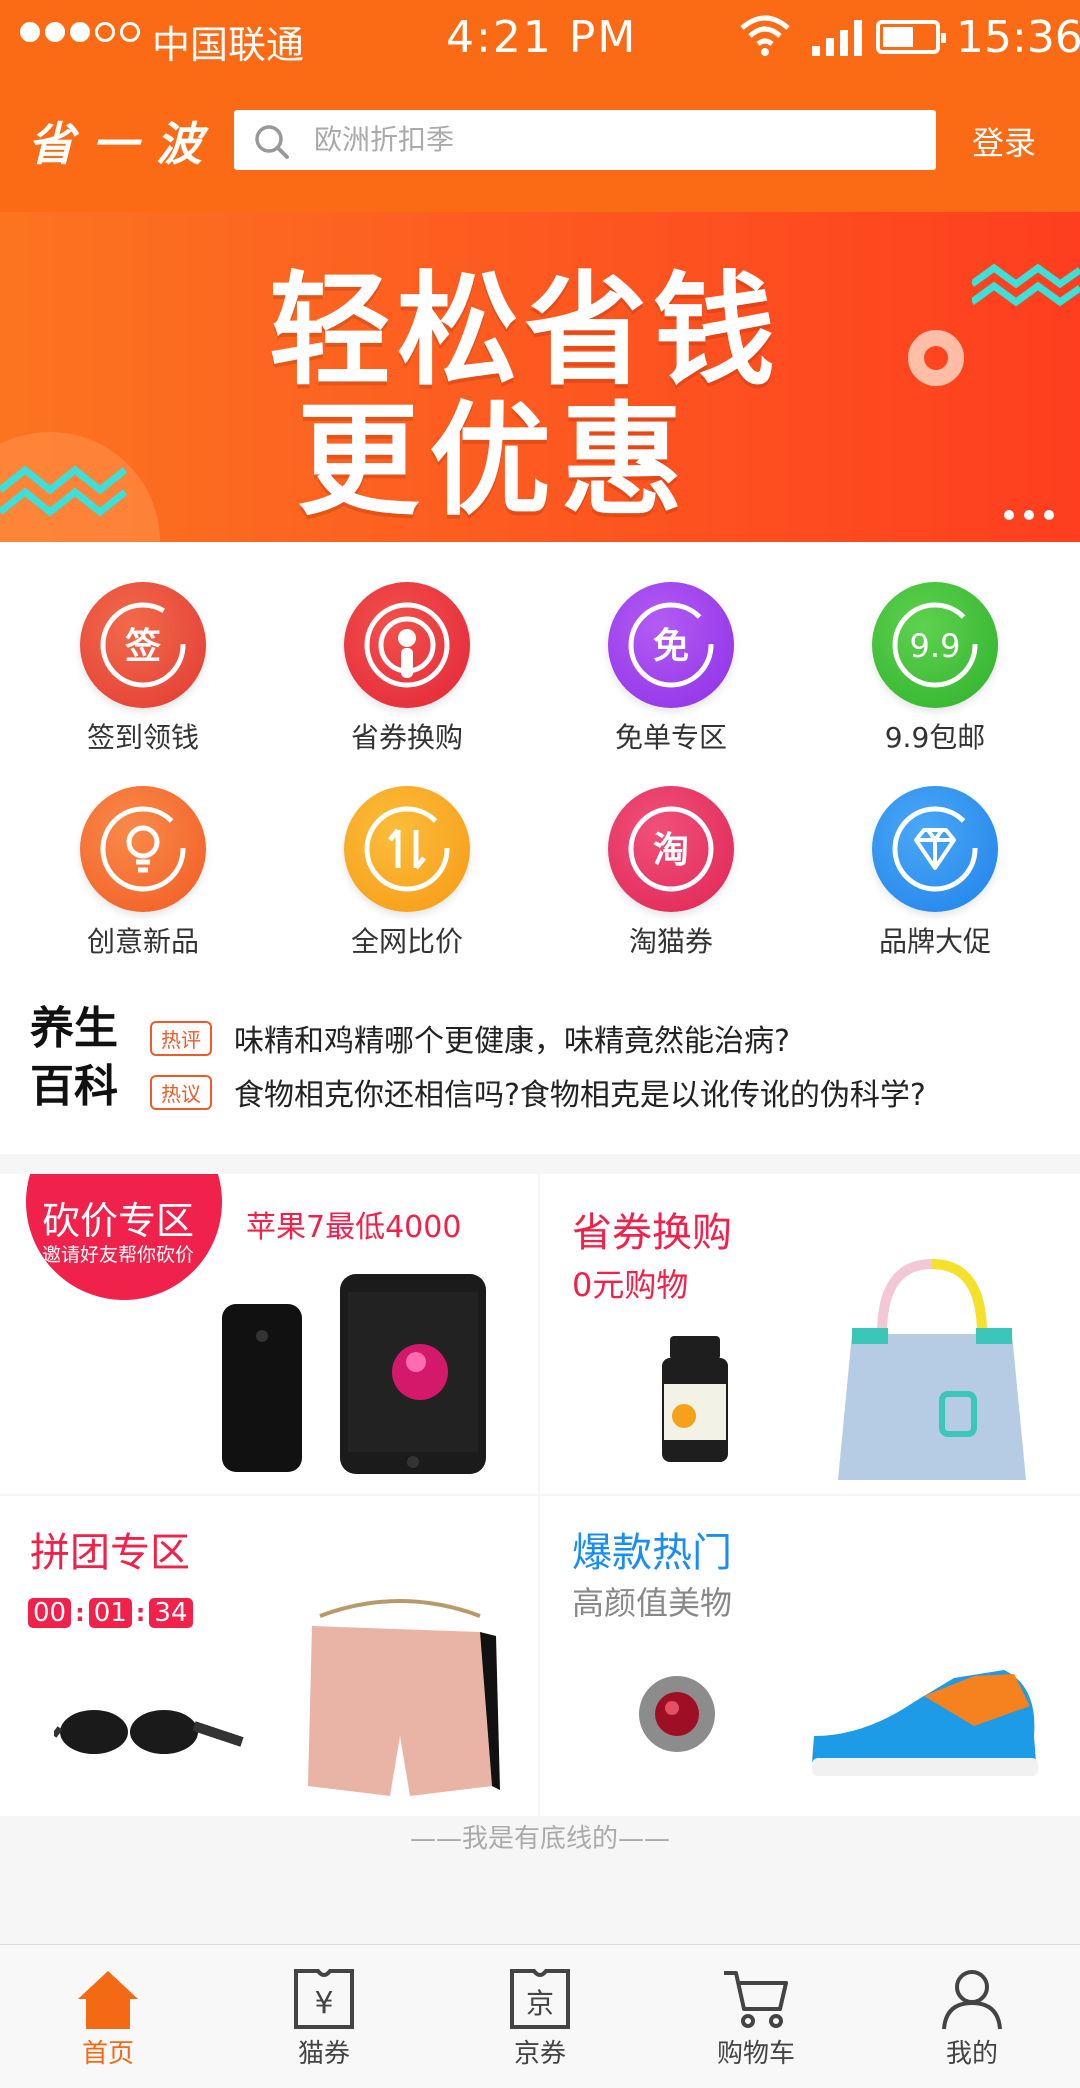 This screenshot has height=2088, width=1080. I want to click on compare-icon, so click(407, 849).